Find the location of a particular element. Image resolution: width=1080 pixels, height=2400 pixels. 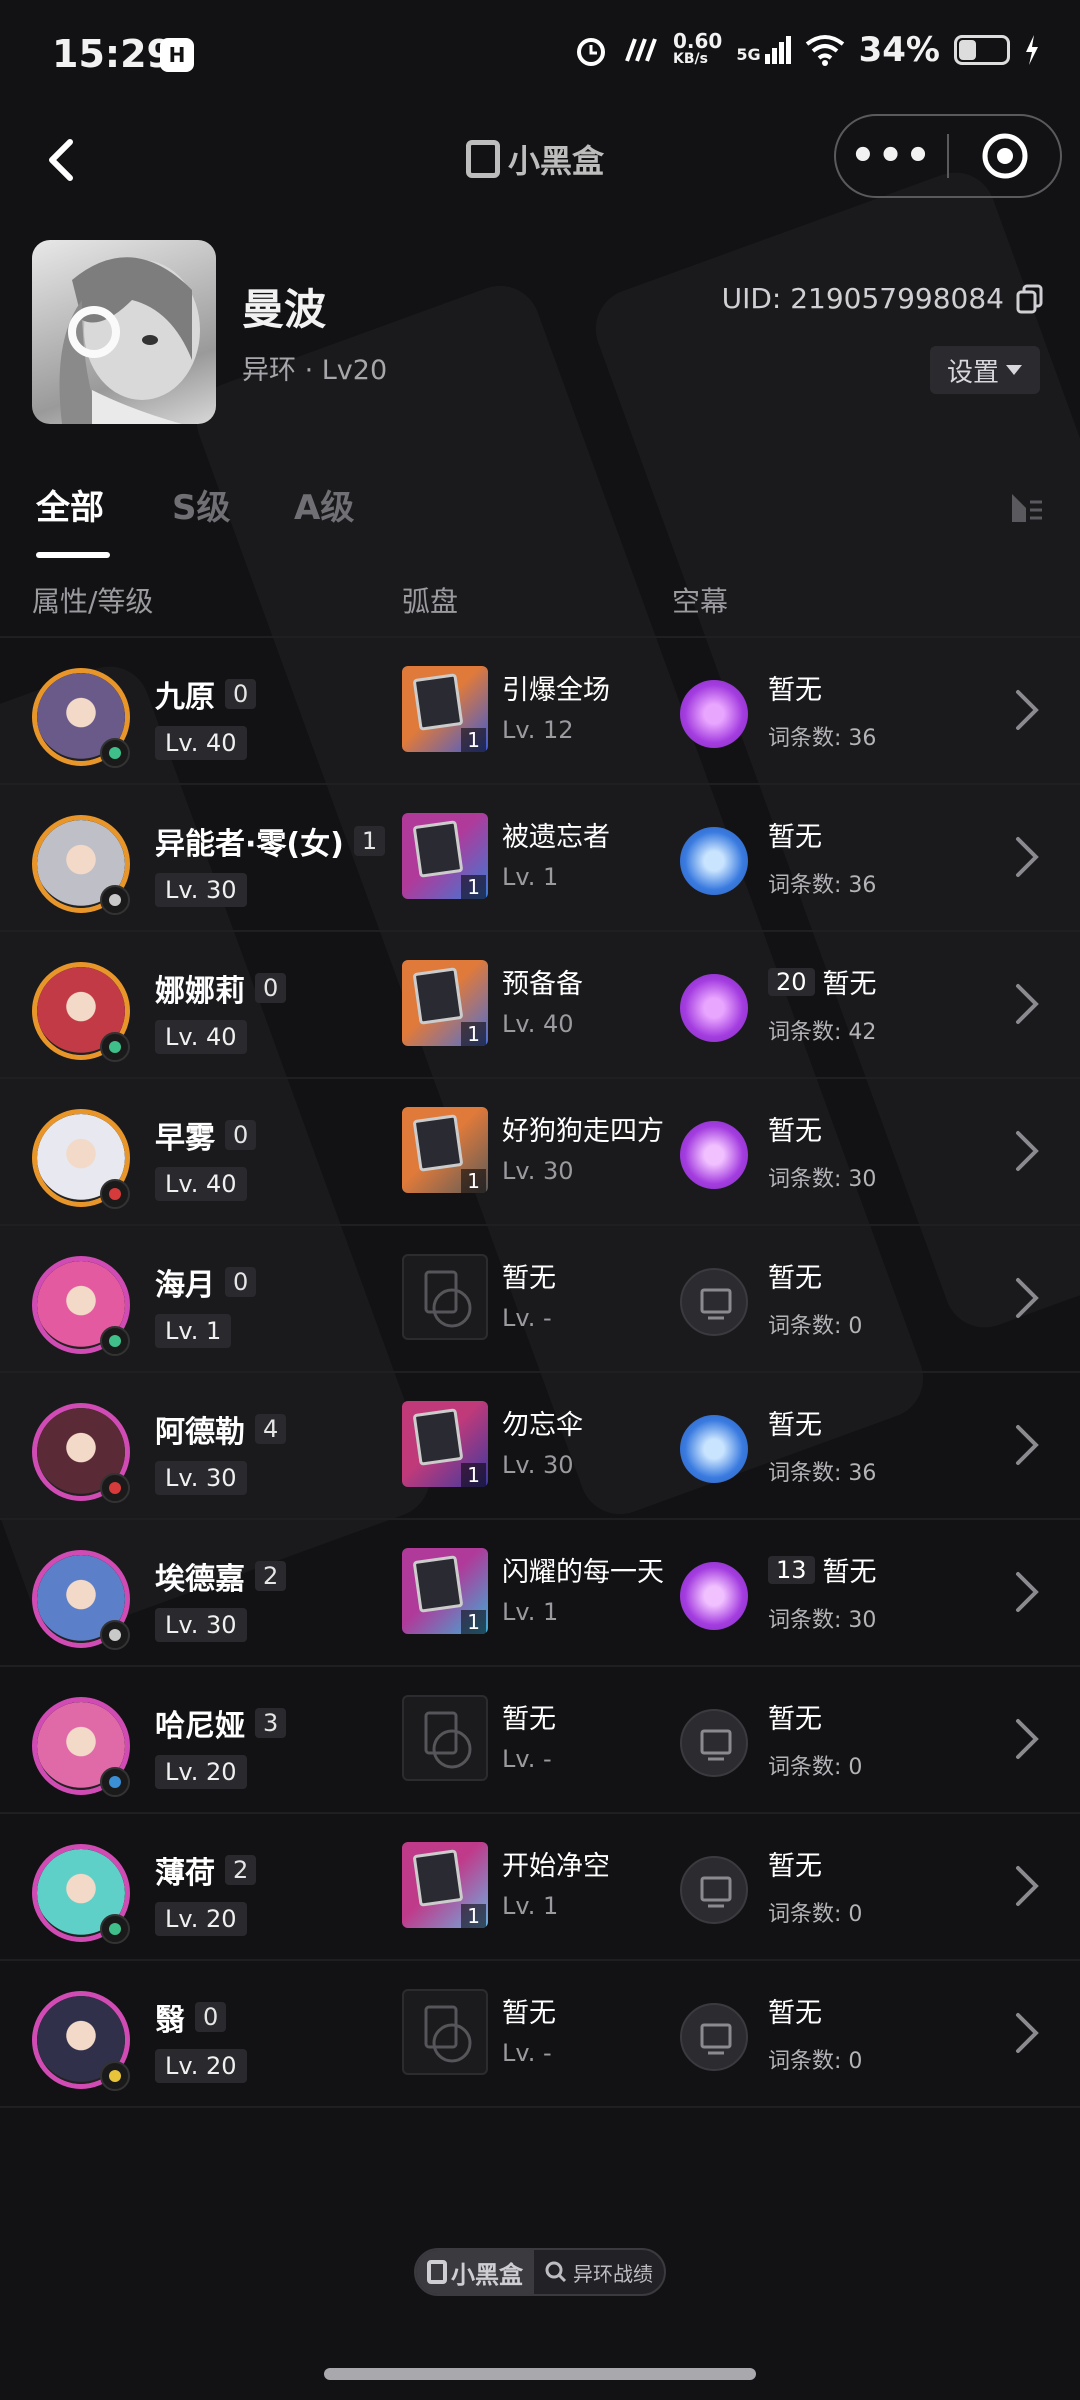

col-disc: 弧盘 is located at coordinates (430, 601).